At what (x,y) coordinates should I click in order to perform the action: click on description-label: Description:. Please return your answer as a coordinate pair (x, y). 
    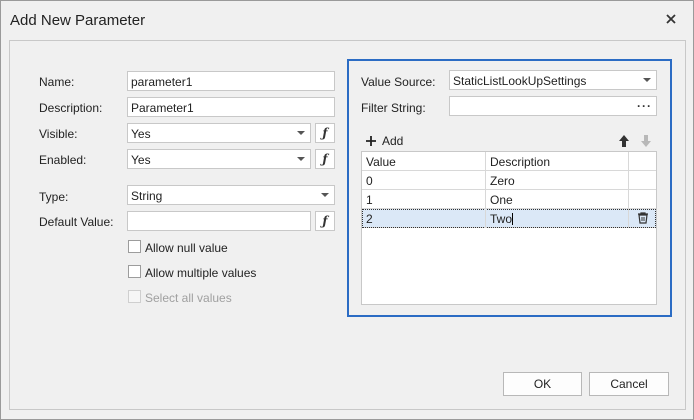
    Looking at the image, I should click on (71, 108).